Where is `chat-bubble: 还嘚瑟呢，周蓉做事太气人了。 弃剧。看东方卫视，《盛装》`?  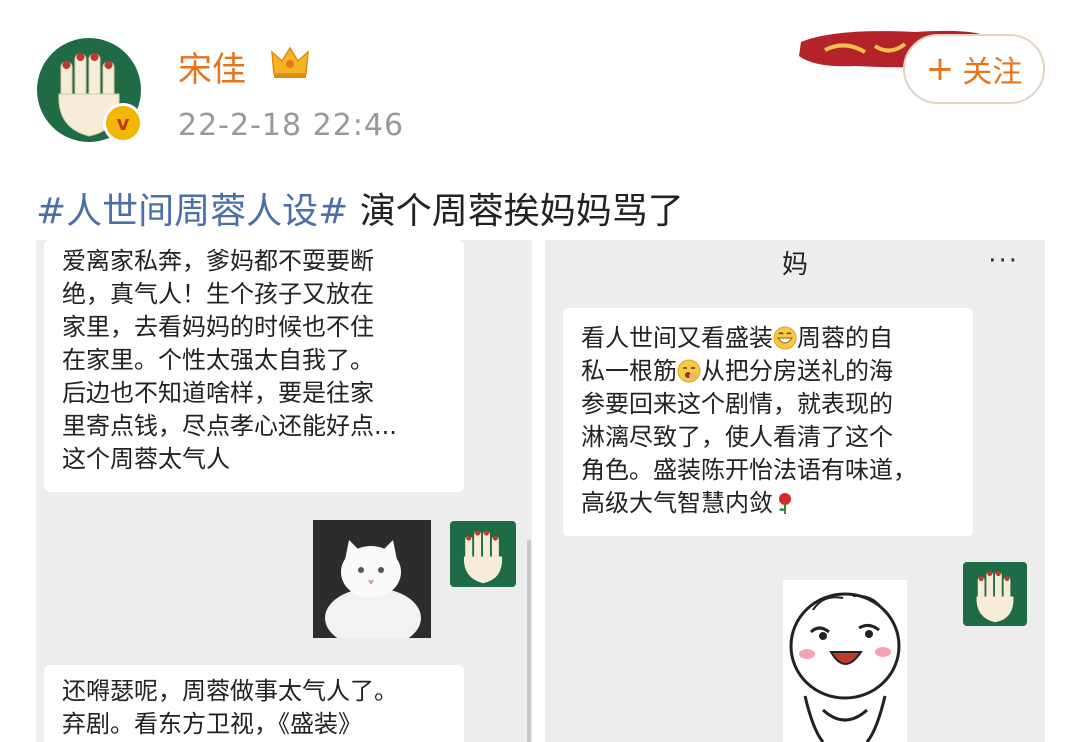
chat-bubble: 还嘚瑟呢，周蓉做事太气人了。 弃剧。看东方卫视，《盛装》 is located at coordinates (254, 703).